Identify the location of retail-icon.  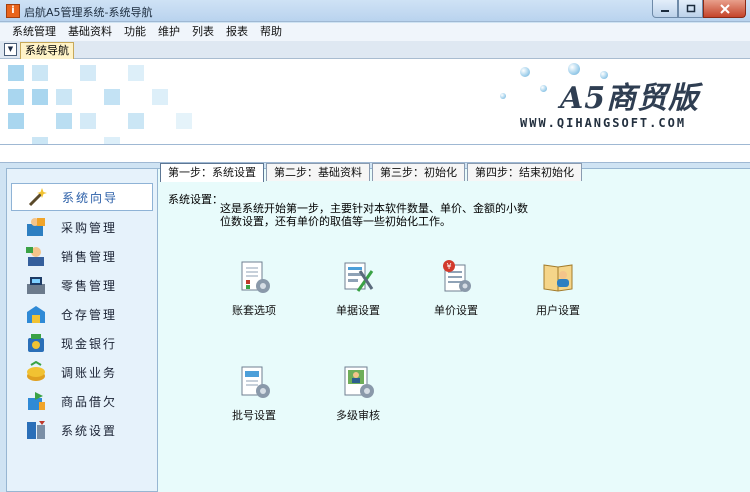
(36, 285).